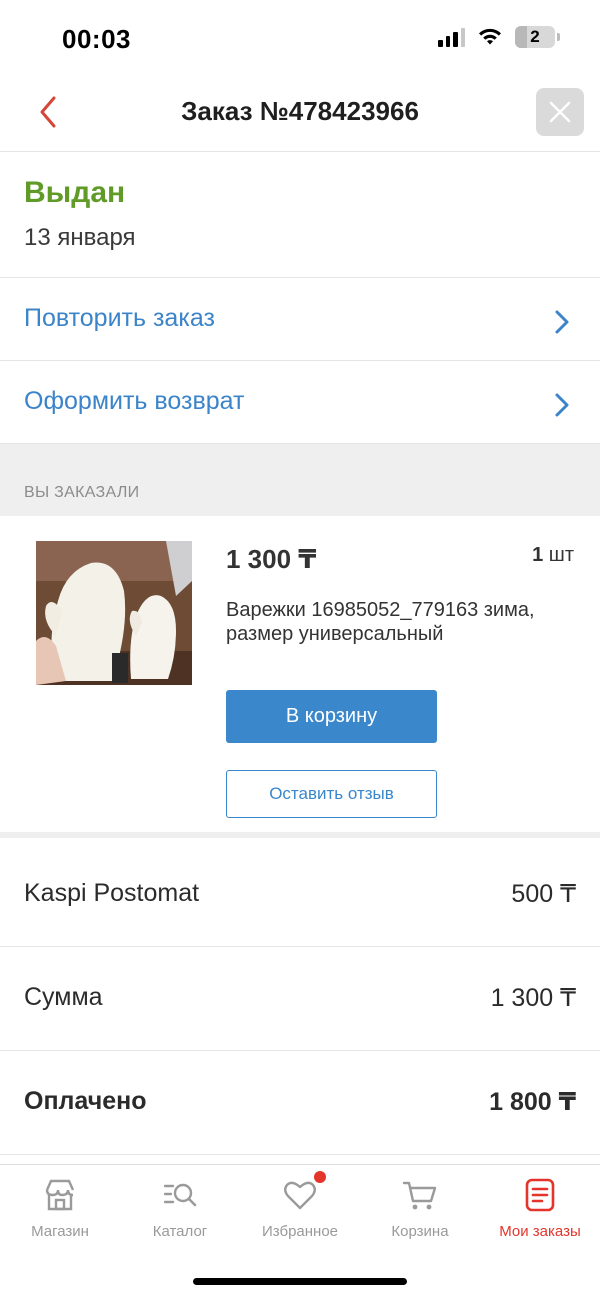  Describe the element at coordinates (532, 1102) in the screenshot. I see `paid-value: 1 800 ₸` at that location.